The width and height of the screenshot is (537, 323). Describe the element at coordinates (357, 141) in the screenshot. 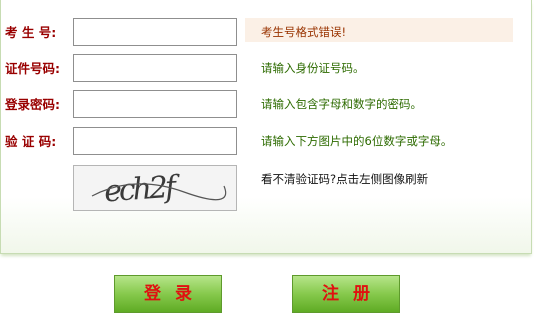

I see `captcha-hint: 请输入下方图片中的6位数字或字母。` at that location.